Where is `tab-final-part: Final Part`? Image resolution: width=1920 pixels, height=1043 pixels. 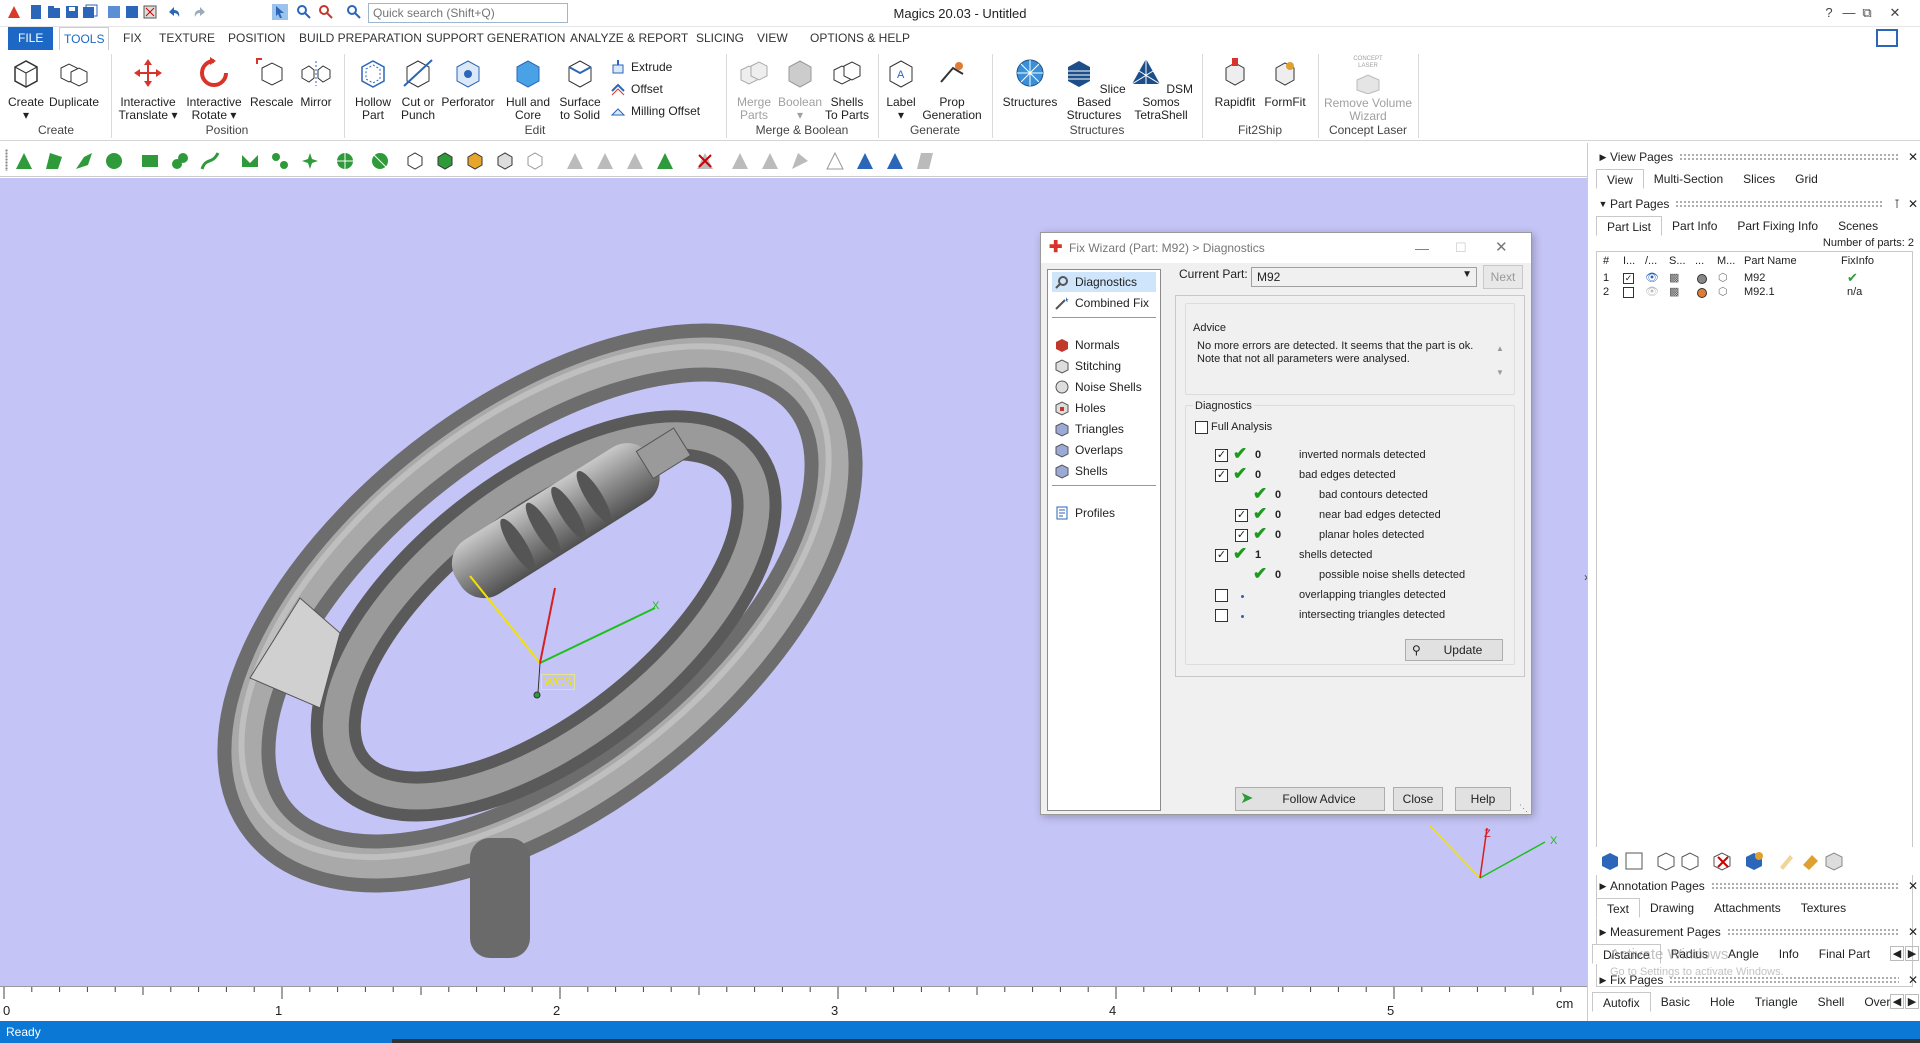
tab-final-part: Final Part is located at coordinates (1844, 954).